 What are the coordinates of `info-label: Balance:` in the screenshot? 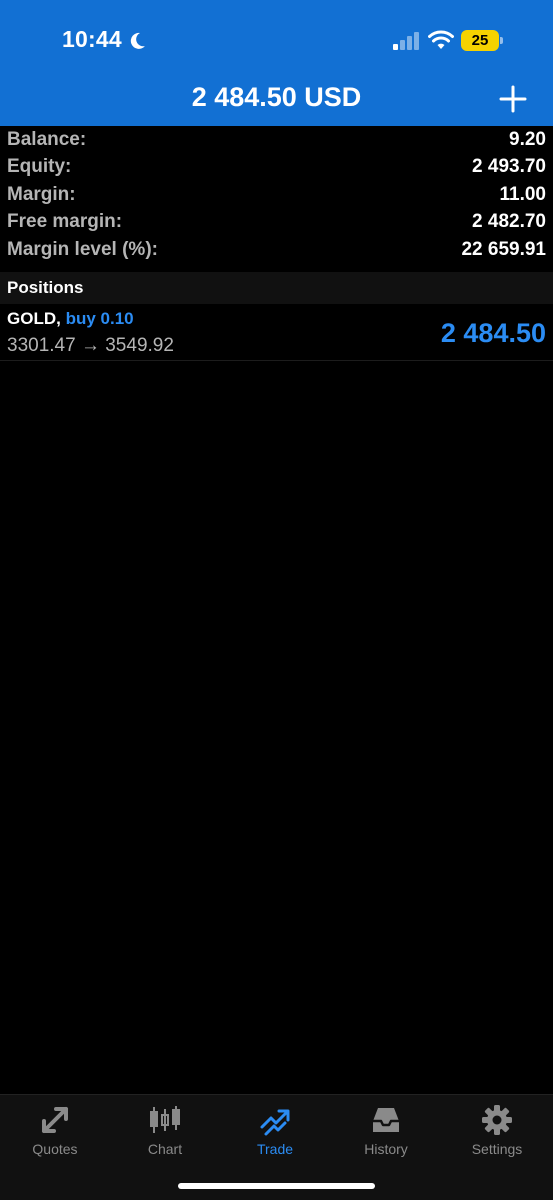 It's located at (47, 139).